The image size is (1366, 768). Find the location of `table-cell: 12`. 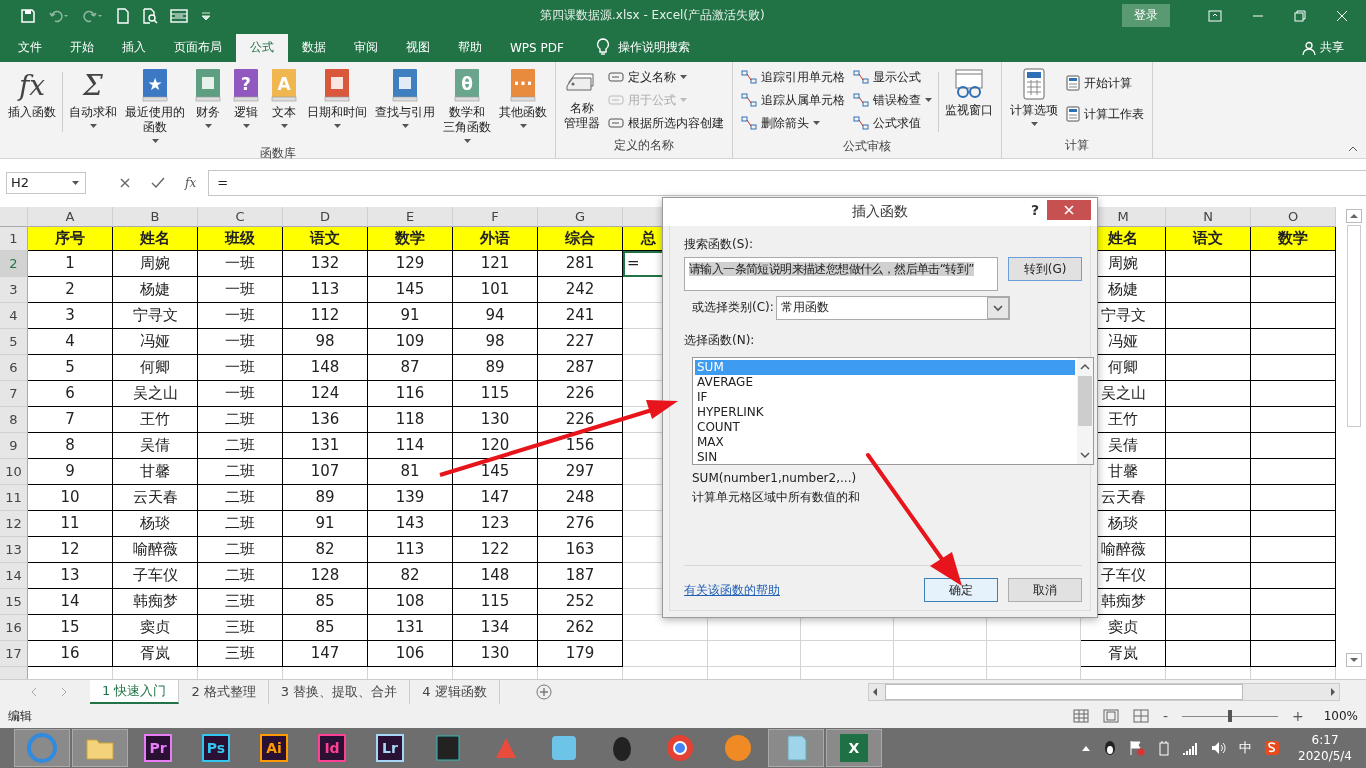

table-cell: 12 is located at coordinates (70, 549).